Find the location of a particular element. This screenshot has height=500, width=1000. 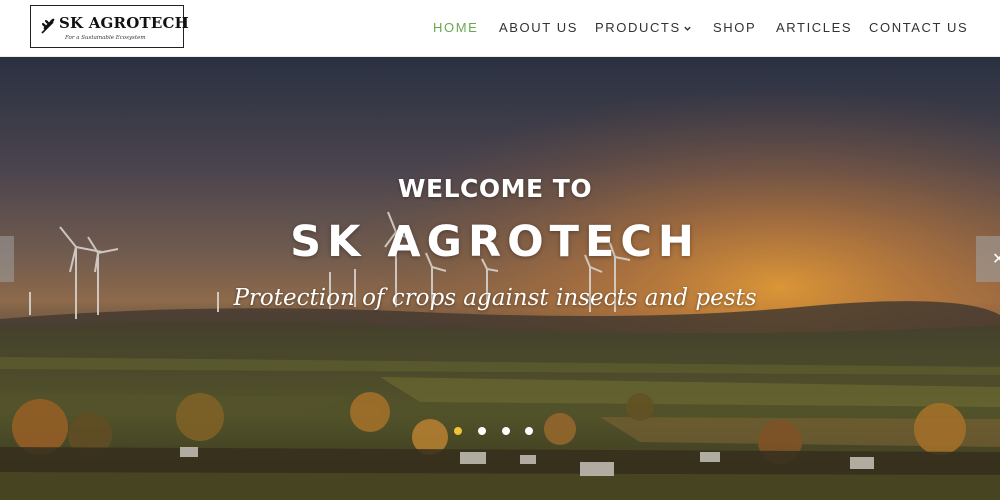

slider-pagination is located at coordinates (499, 432).